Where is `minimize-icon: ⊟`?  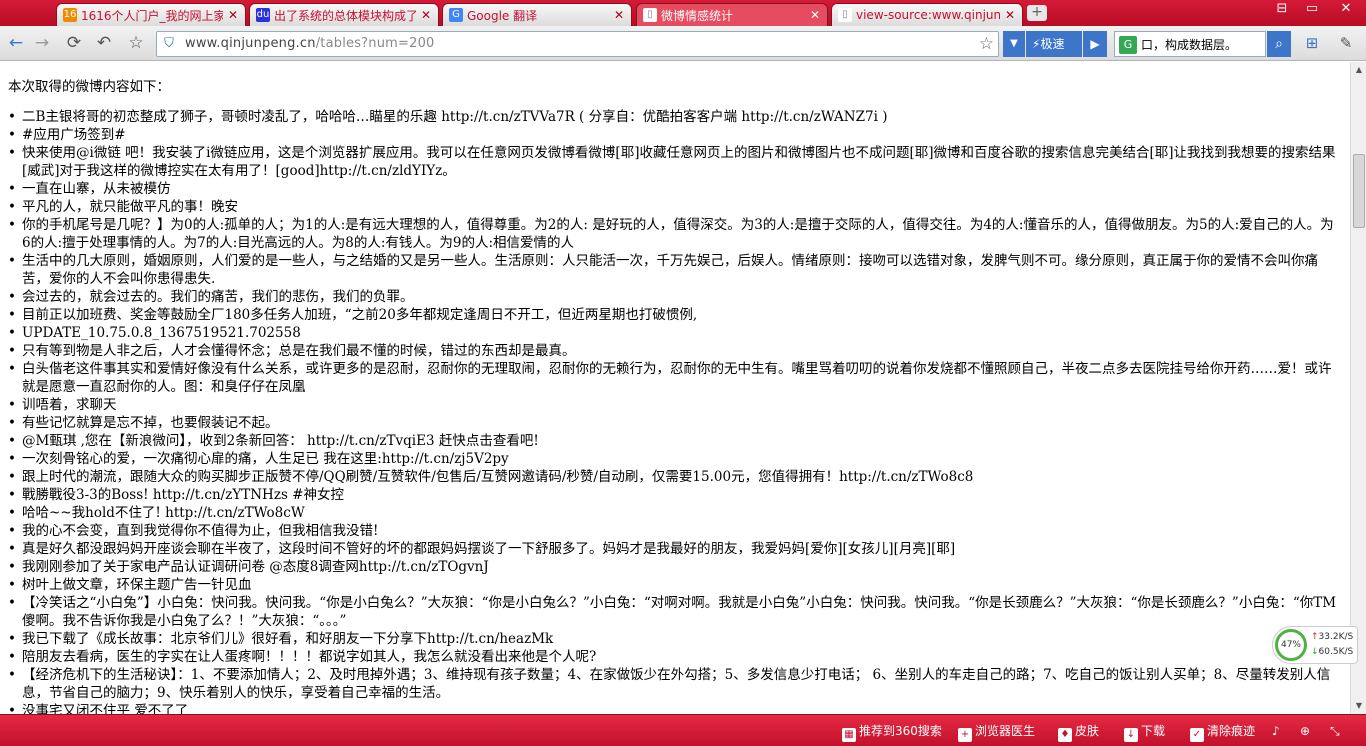 minimize-icon: ⊟ is located at coordinates (1282, 10).